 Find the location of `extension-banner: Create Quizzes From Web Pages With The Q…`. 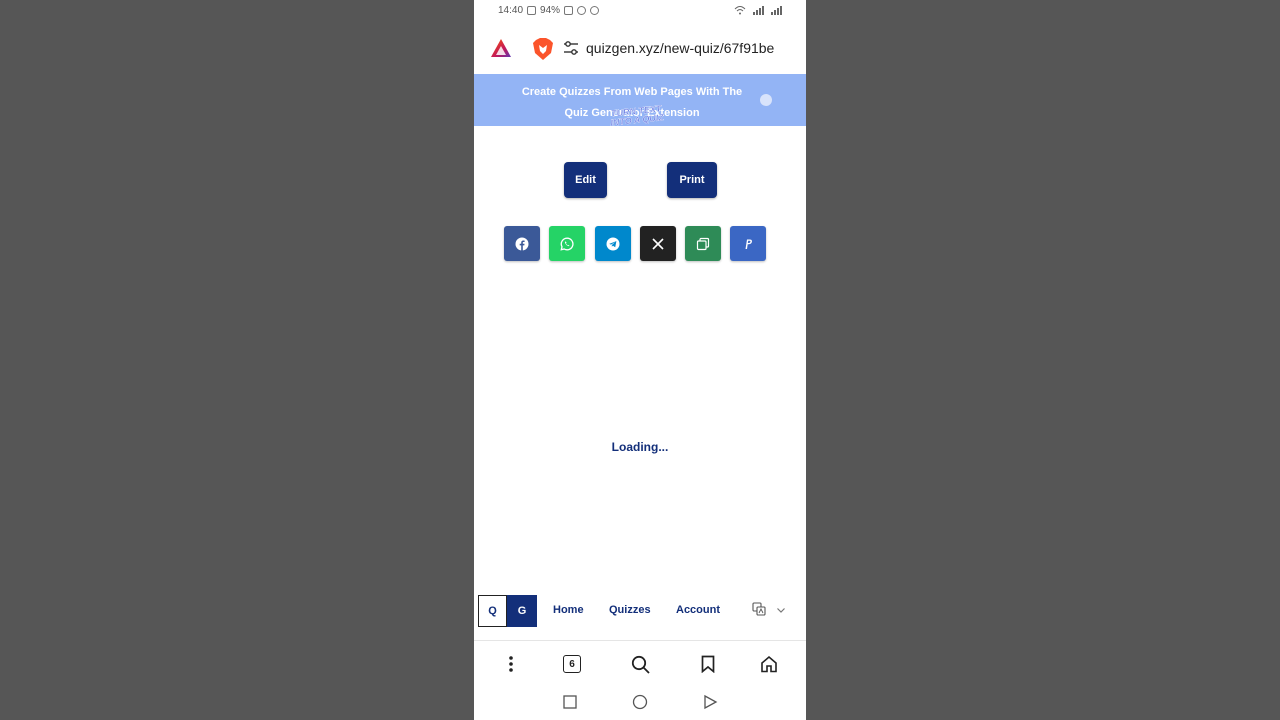

extension-banner: Create Quizzes From Web Pages With The Q… is located at coordinates (640, 101).